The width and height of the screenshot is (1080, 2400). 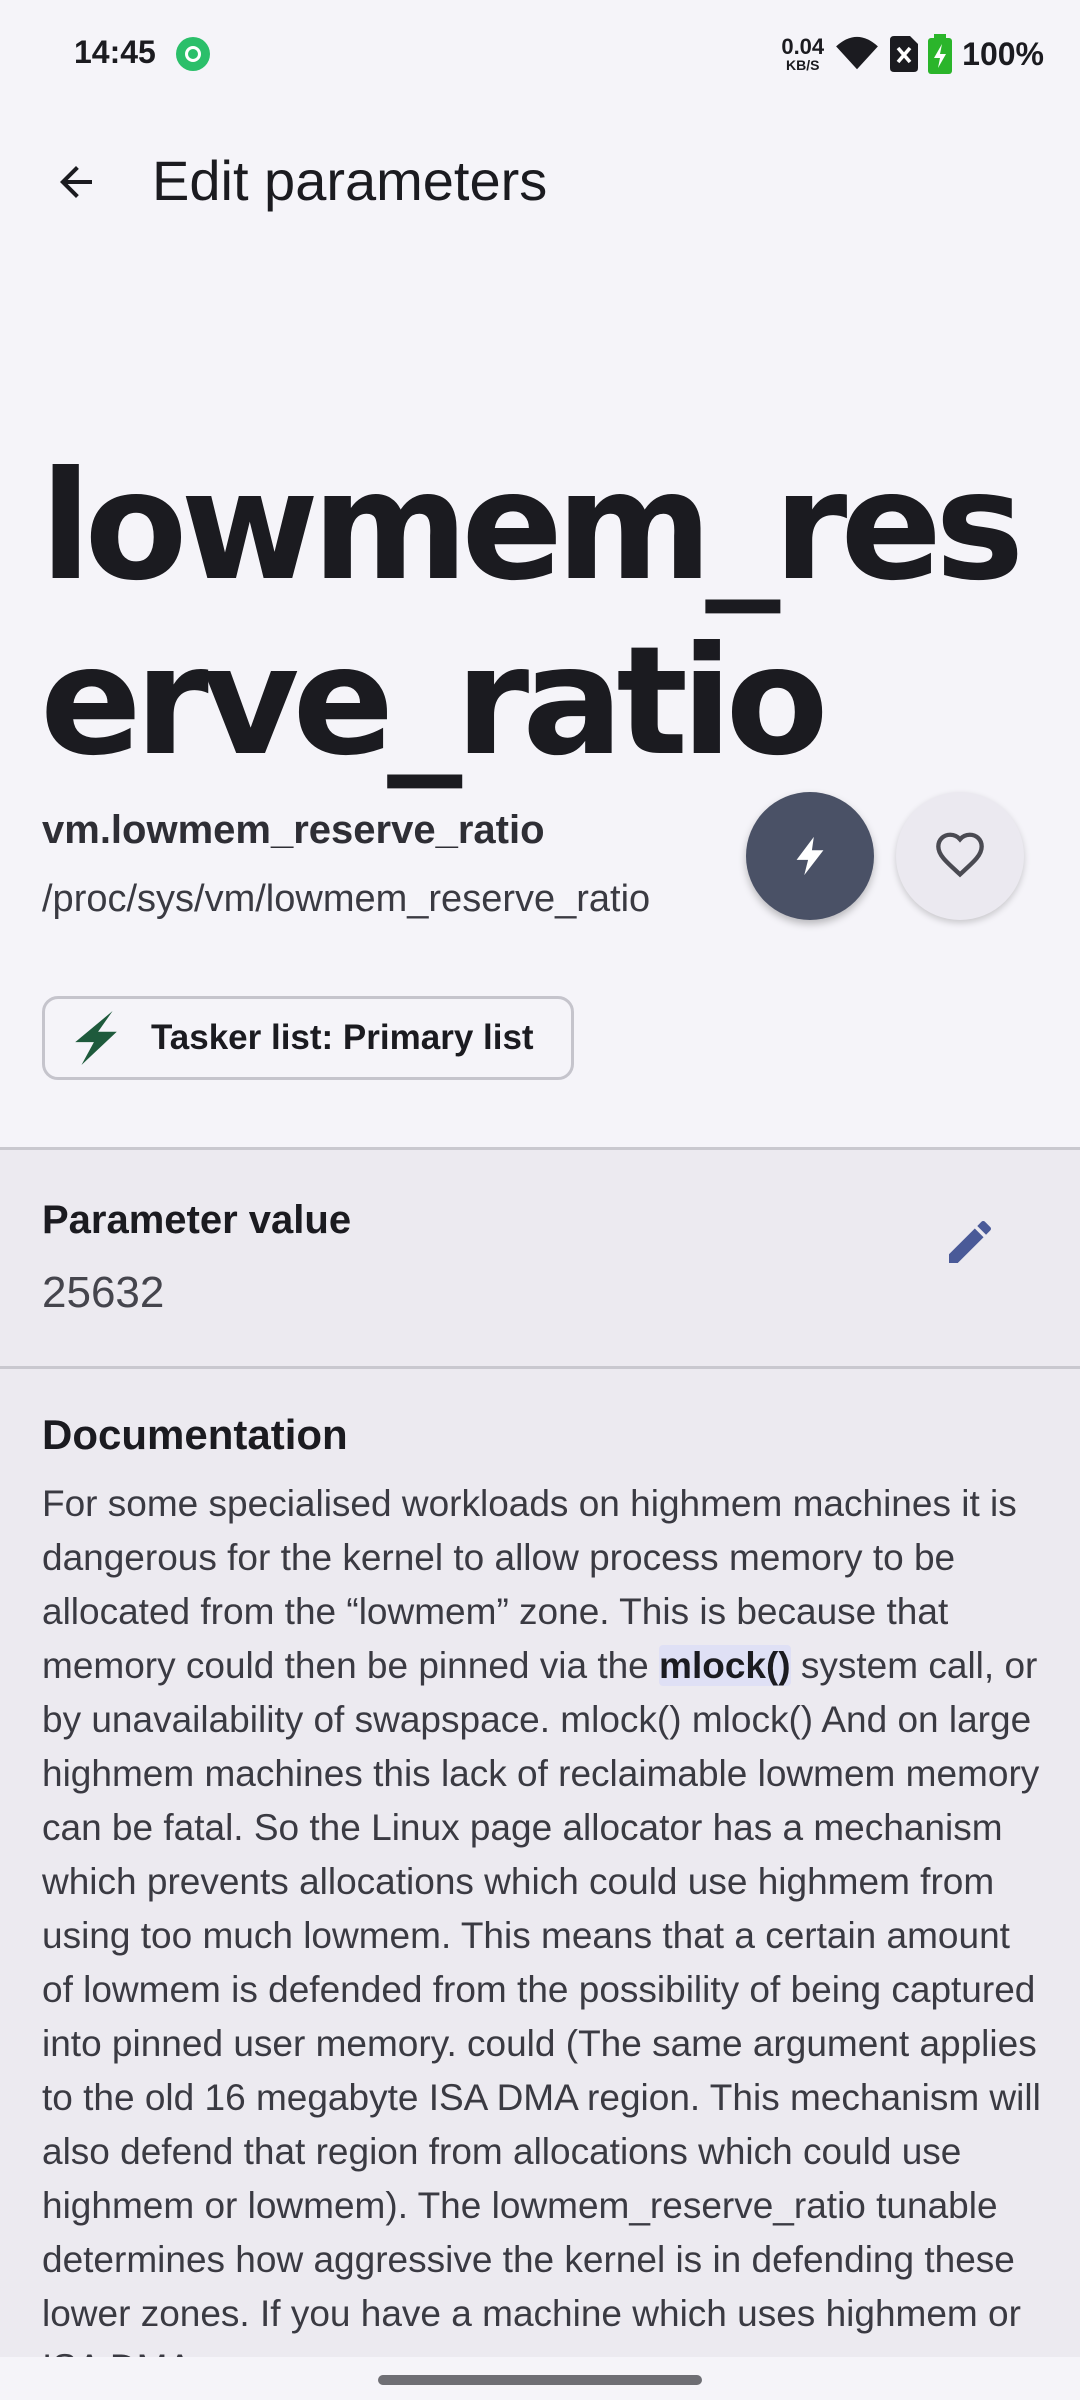 I want to click on navigation-bar, so click(x=540, y=2378).